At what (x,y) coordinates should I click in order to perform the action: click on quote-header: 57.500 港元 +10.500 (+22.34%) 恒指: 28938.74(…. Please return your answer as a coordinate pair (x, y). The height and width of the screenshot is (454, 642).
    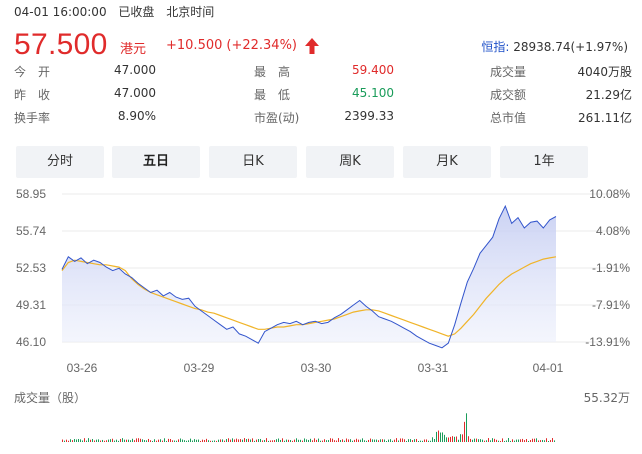
    Looking at the image, I should click on (324, 45).